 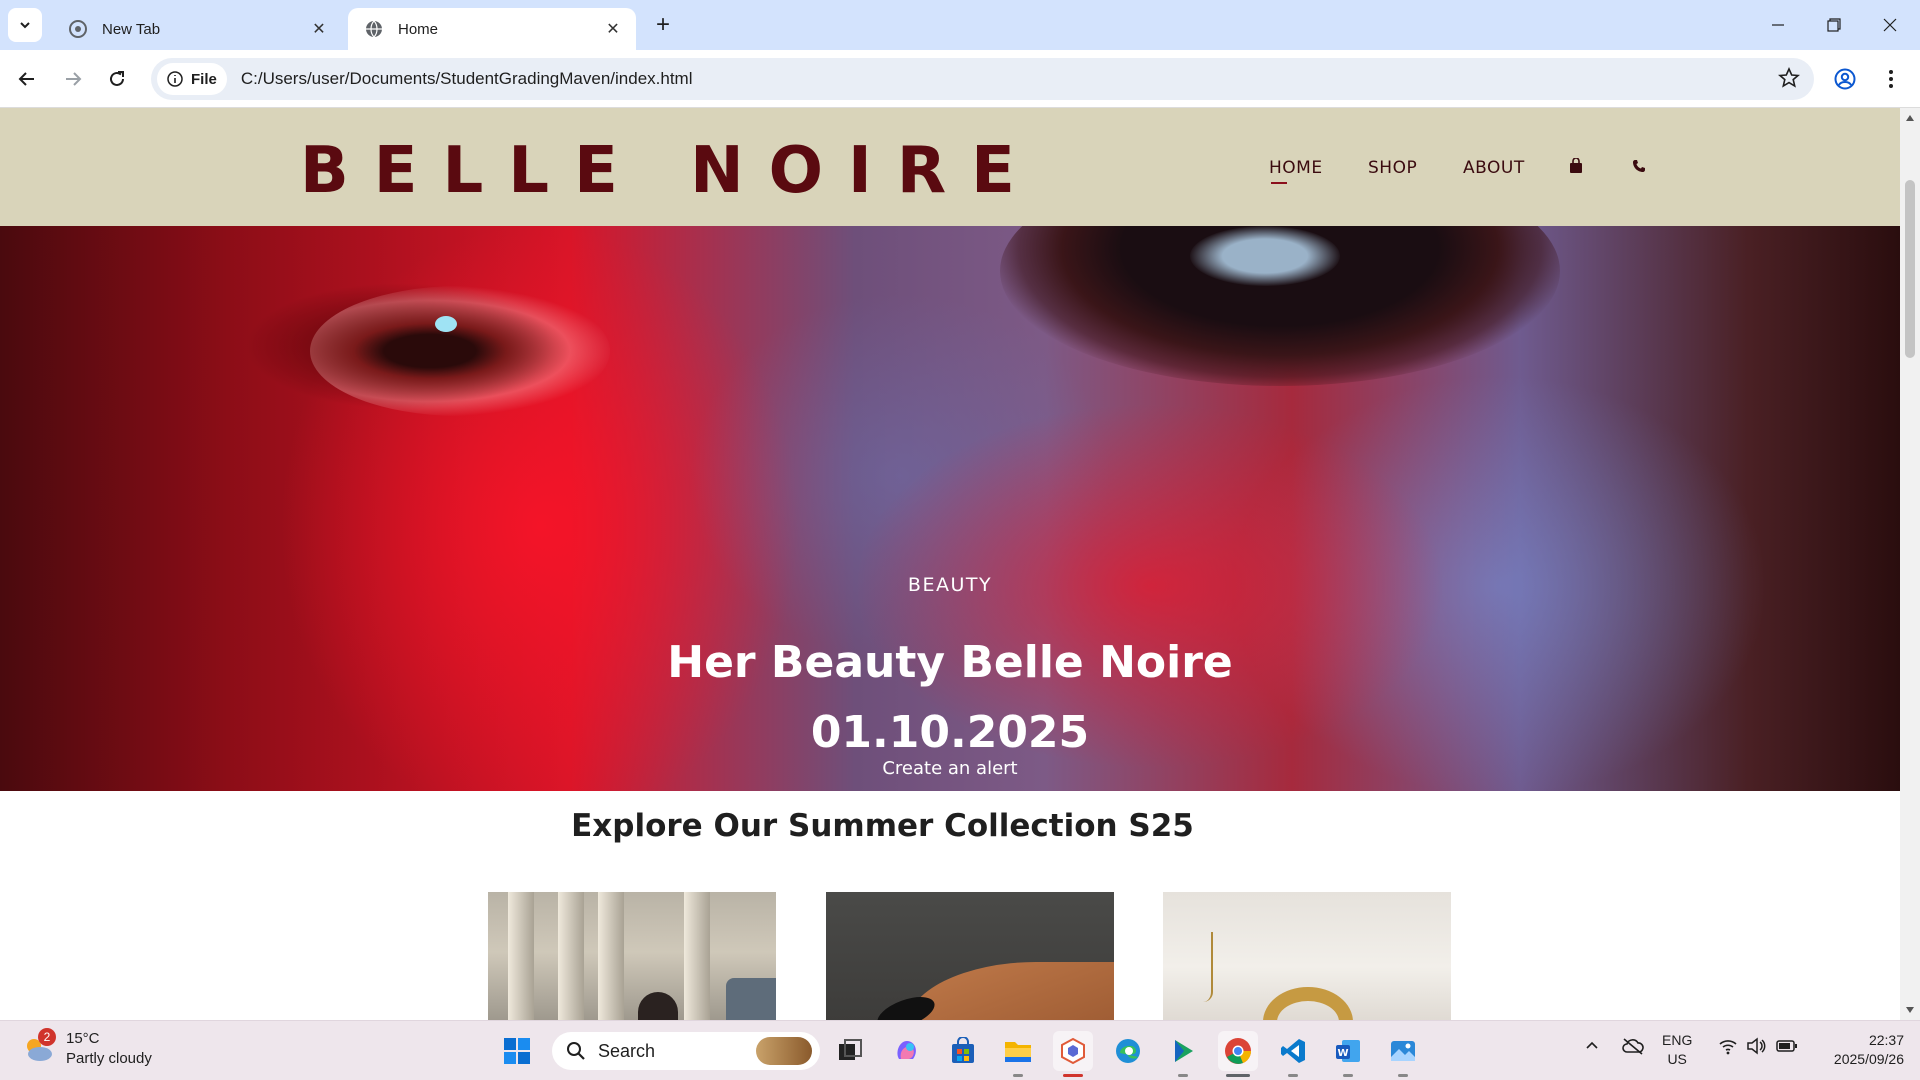 I want to click on chrome-favicon-icon, so click(x=78, y=29).